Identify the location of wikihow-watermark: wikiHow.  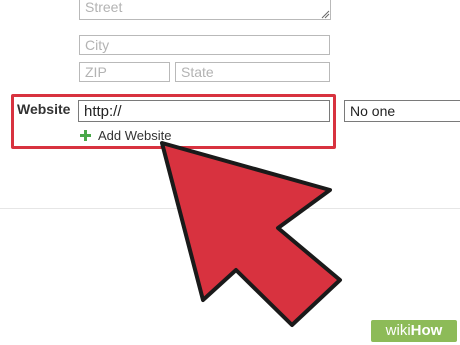
(414, 331).